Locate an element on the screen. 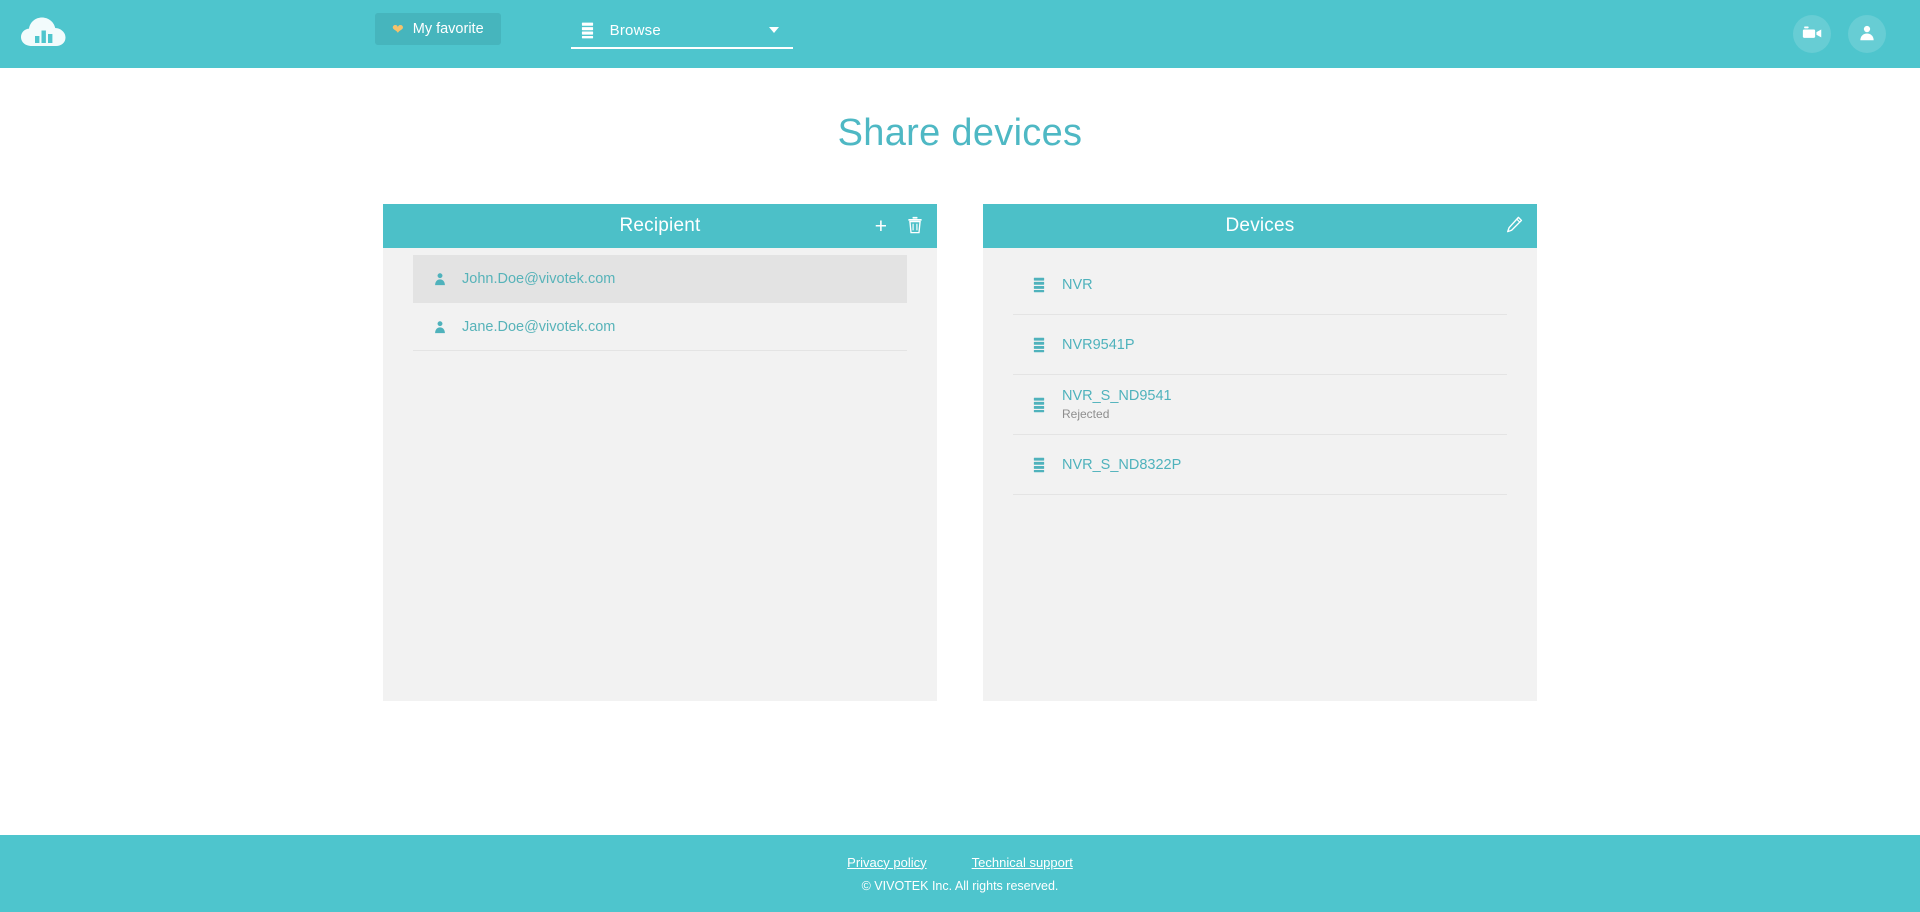  device-name: NVR_S_ND8322P is located at coordinates (1122, 464).